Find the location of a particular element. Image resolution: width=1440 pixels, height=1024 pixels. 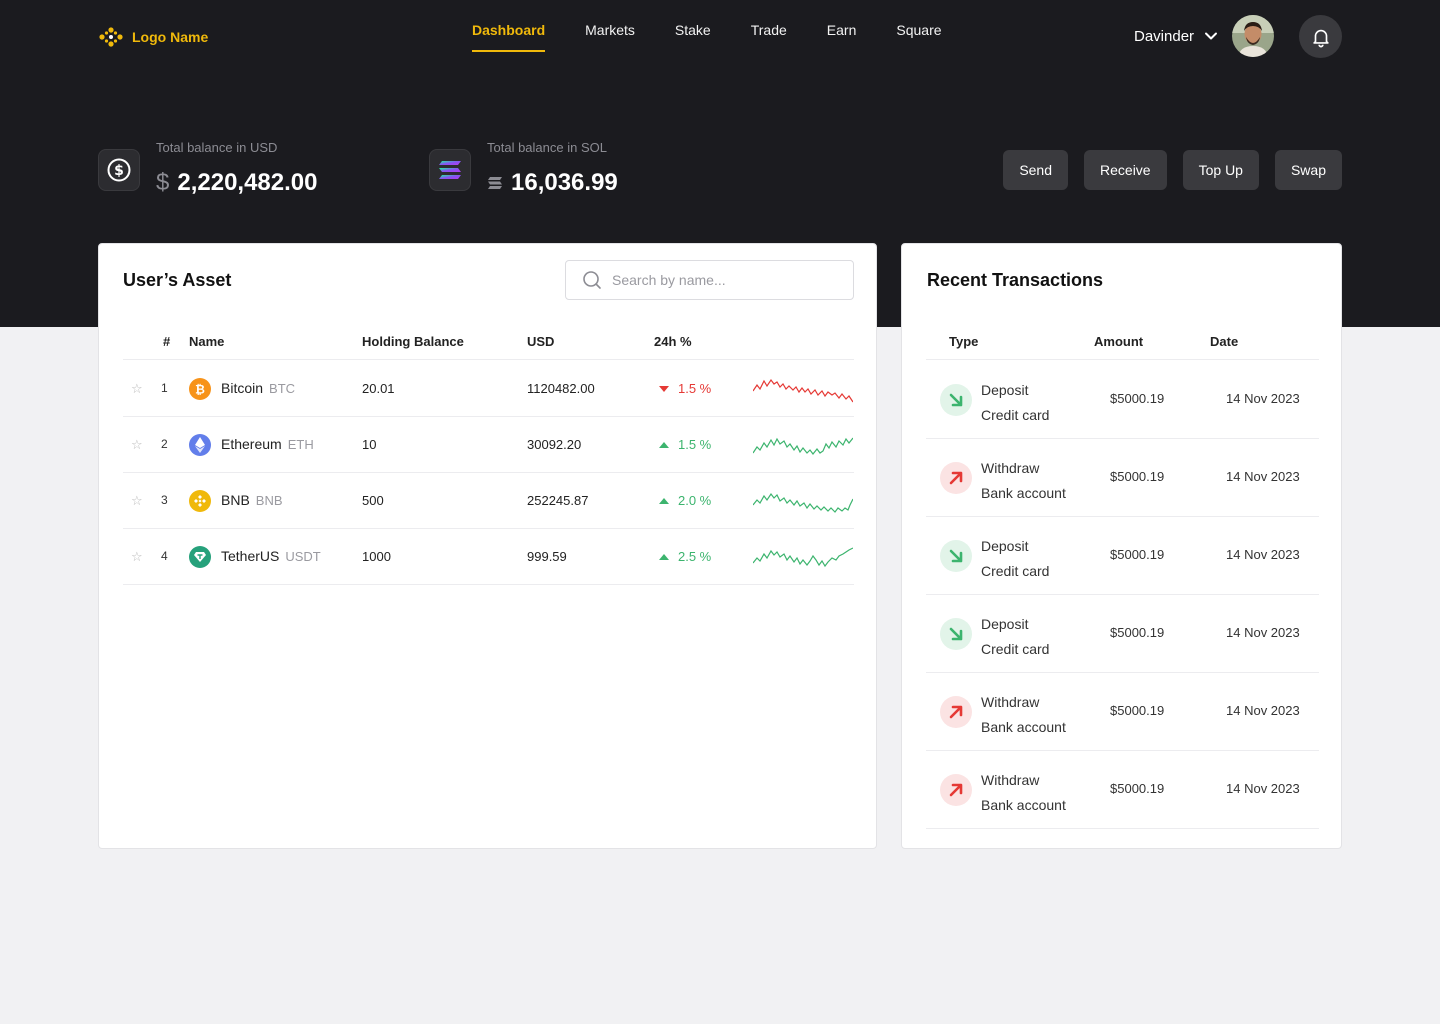

holding-balance: 500 is located at coordinates (373, 500).